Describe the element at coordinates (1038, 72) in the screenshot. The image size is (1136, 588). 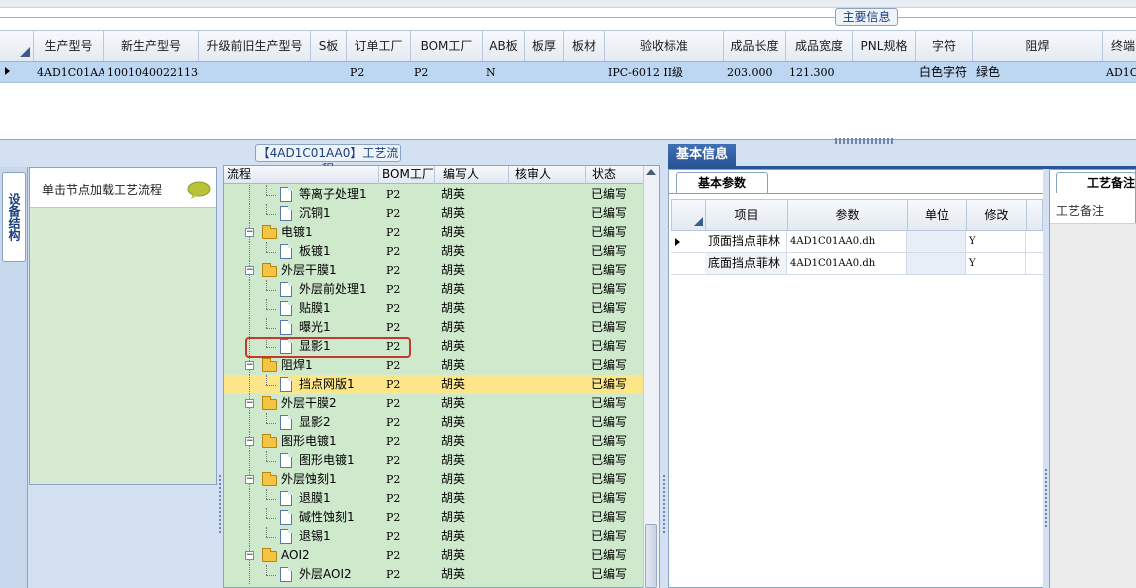
I see `cell-solder-mask: 绿色` at that location.